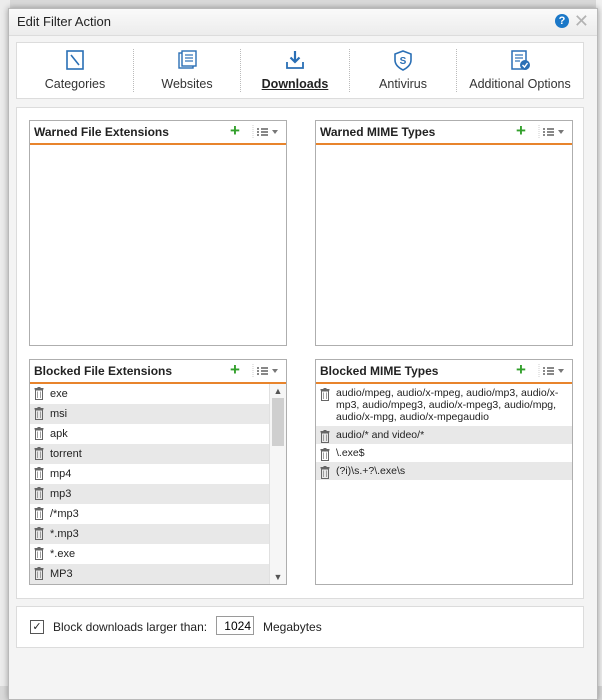 The width and height of the screenshot is (602, 700). I want to click on list-item: \.exe$, so click(444, 453).